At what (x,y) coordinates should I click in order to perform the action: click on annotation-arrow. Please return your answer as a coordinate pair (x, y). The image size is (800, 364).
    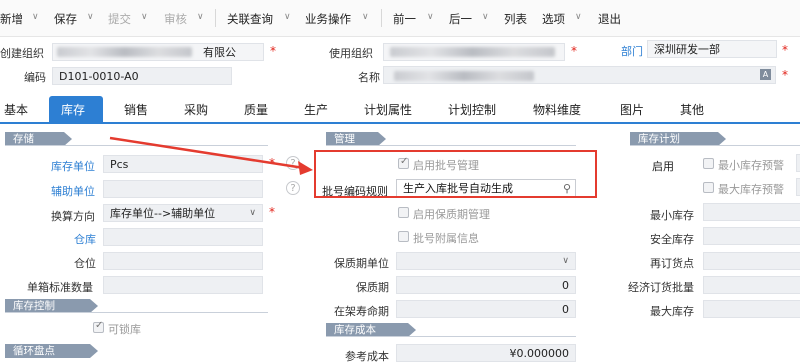
    Looking at the image, I should click on (211, 155).